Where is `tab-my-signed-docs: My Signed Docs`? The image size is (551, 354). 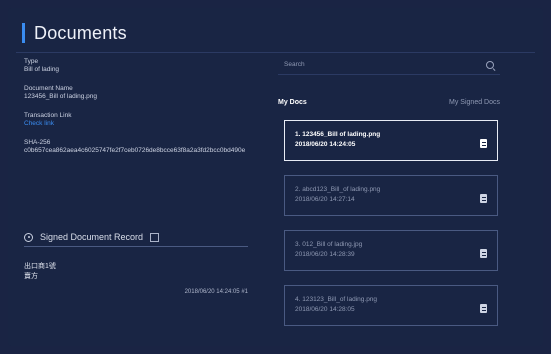
tab-my-signed-docs: My Signed Docs is located at coordinates (474, 102).